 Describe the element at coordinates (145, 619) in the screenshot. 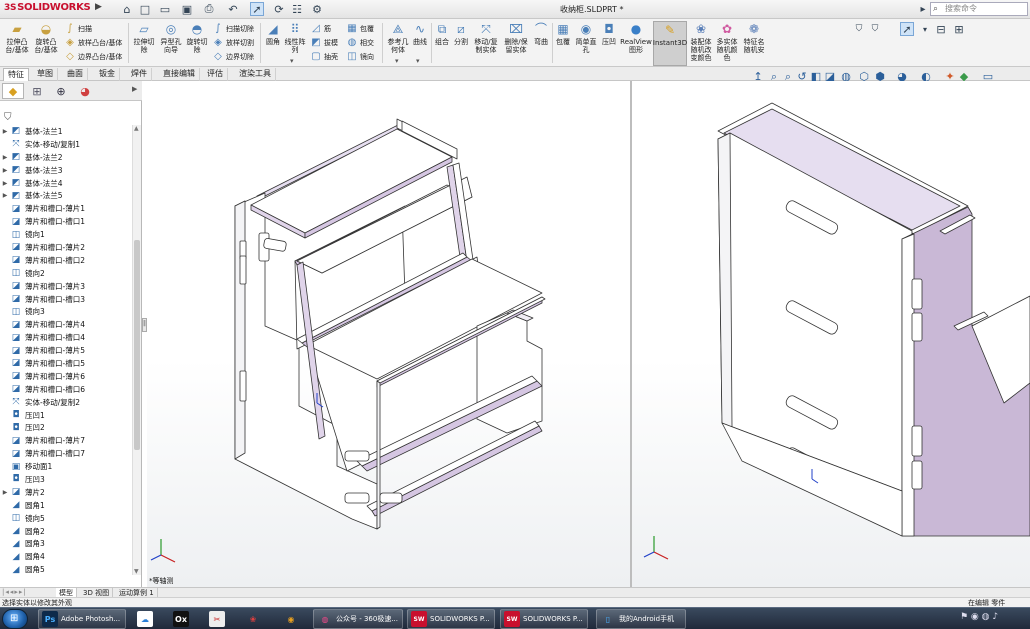

I see `taskbar-app-cloud: ☁` at that location.